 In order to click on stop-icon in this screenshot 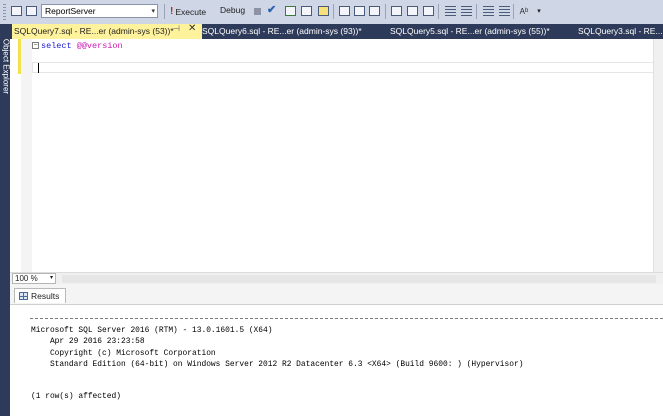, I will do `click(257, 11)`.